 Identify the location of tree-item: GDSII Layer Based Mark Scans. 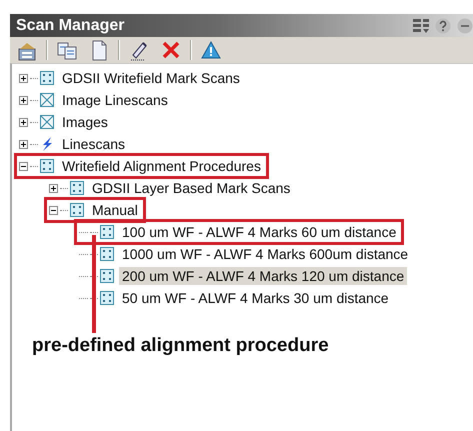
(191, 188).